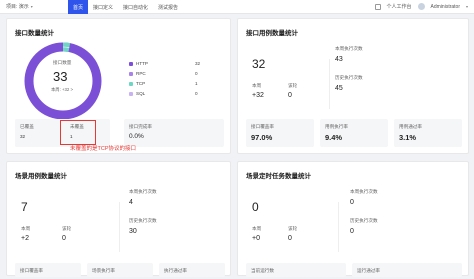  Describe the element at coordinates (168, 7) in the screenshot. I see `tab-test-report: 测试报告` at that location.